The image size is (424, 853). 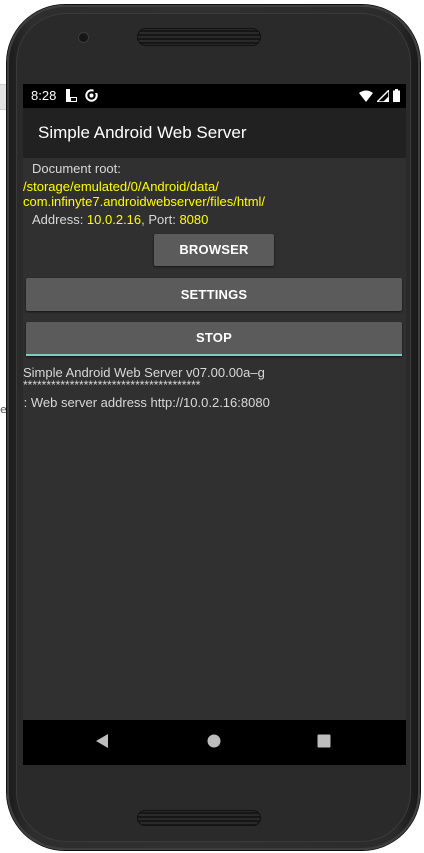 What do you see at coordinates (142, 132) in the screenshot?
I see `app-title: Simple Android Web Server` at bounding box center [142, 132].